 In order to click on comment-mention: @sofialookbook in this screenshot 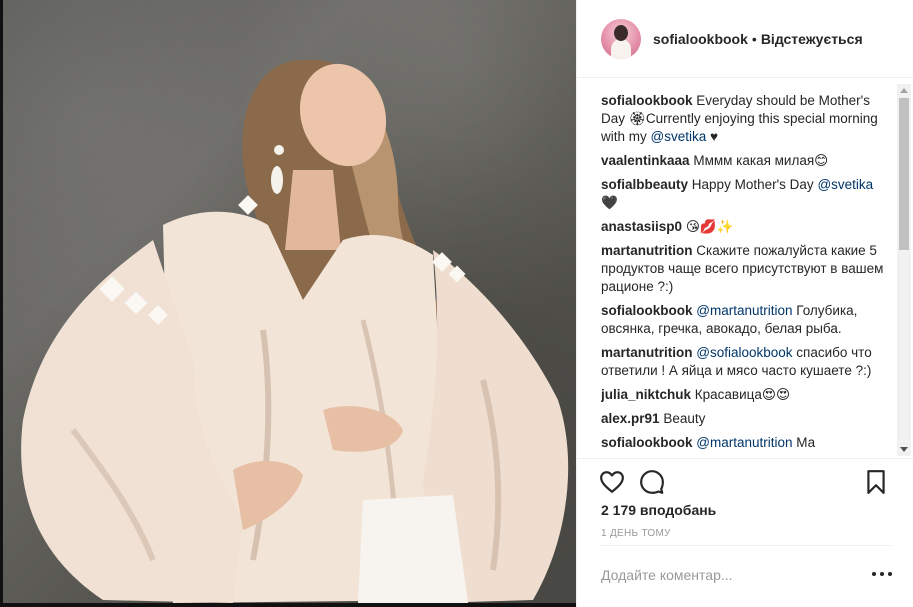, I will do `click(744, 352)`.